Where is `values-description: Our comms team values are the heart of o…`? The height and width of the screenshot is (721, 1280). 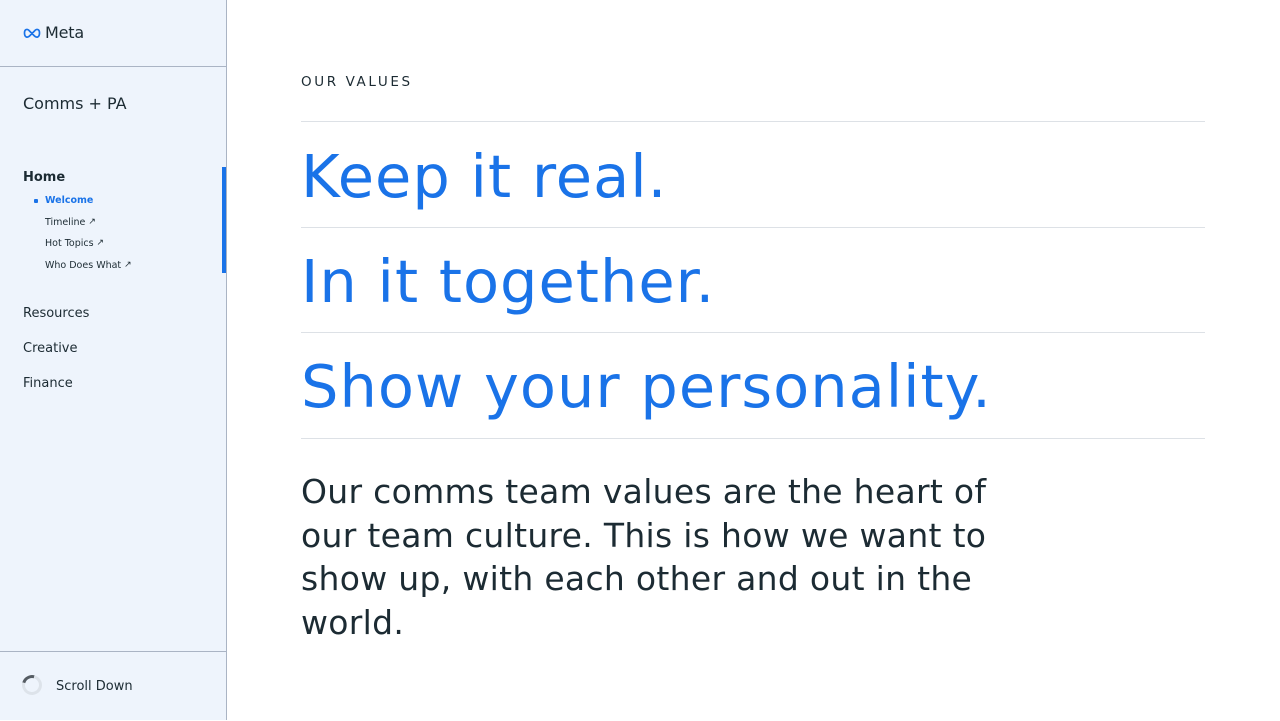 values-description: Our comms team values are the heart of o… is located at coordinates (644, 557).